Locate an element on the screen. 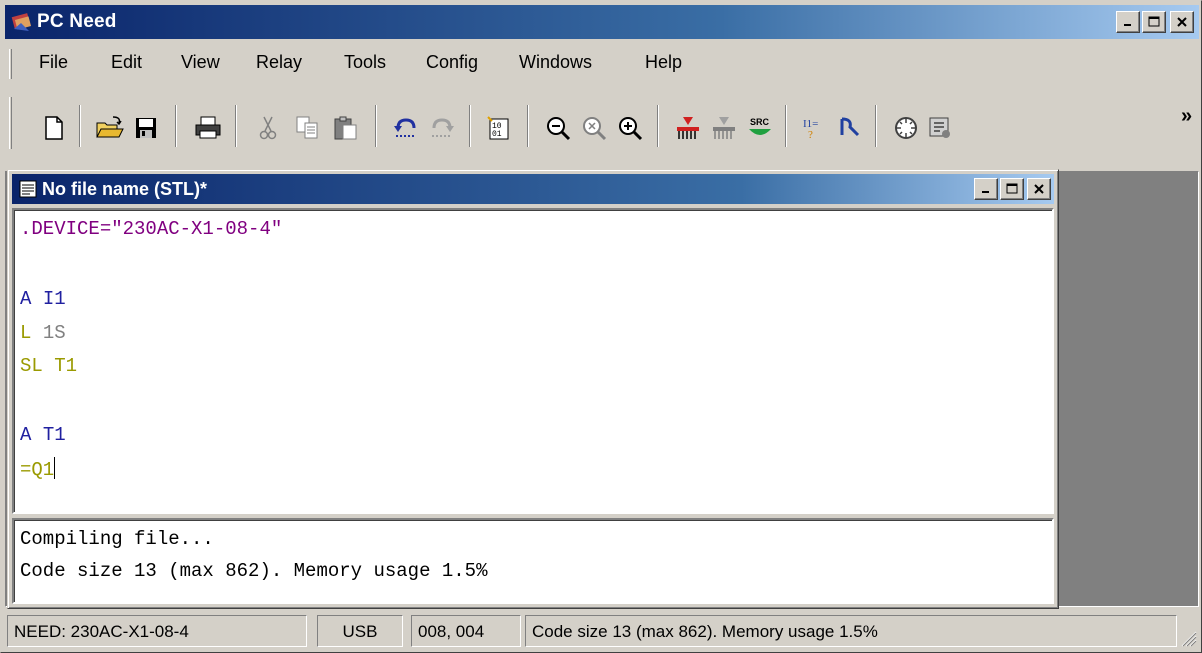 The height and width of the screenshot is (653, 1202). device-info-button is located at coordinates (940, 128).